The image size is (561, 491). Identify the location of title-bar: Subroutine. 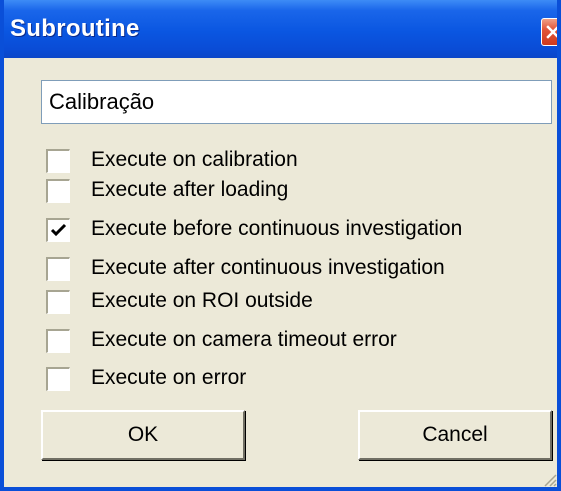
(280, 29).